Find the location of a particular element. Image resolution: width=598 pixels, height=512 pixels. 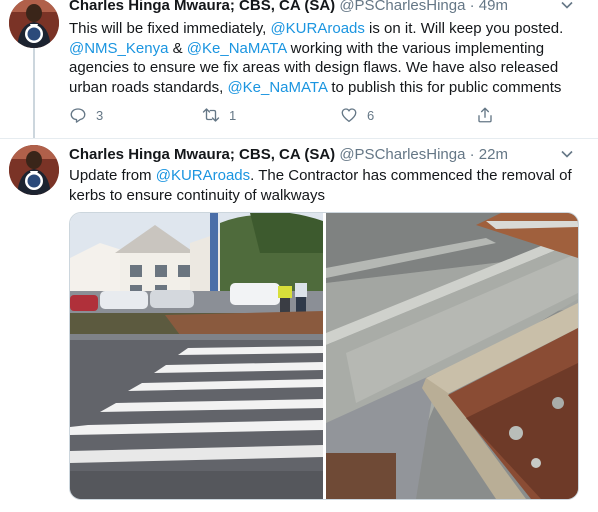

share-button is located at coordinates (489, 115).